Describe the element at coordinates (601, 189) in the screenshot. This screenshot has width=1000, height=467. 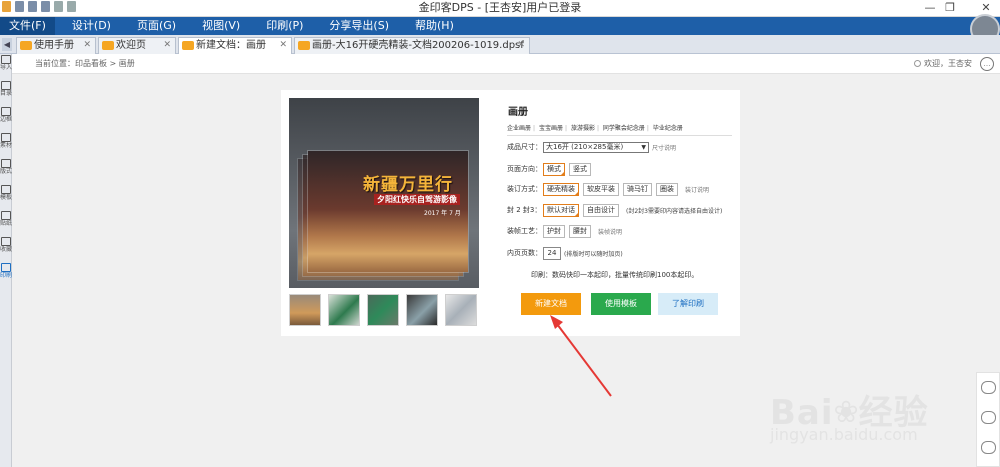
I see `binding-softcover: 软皮平装` at that location.